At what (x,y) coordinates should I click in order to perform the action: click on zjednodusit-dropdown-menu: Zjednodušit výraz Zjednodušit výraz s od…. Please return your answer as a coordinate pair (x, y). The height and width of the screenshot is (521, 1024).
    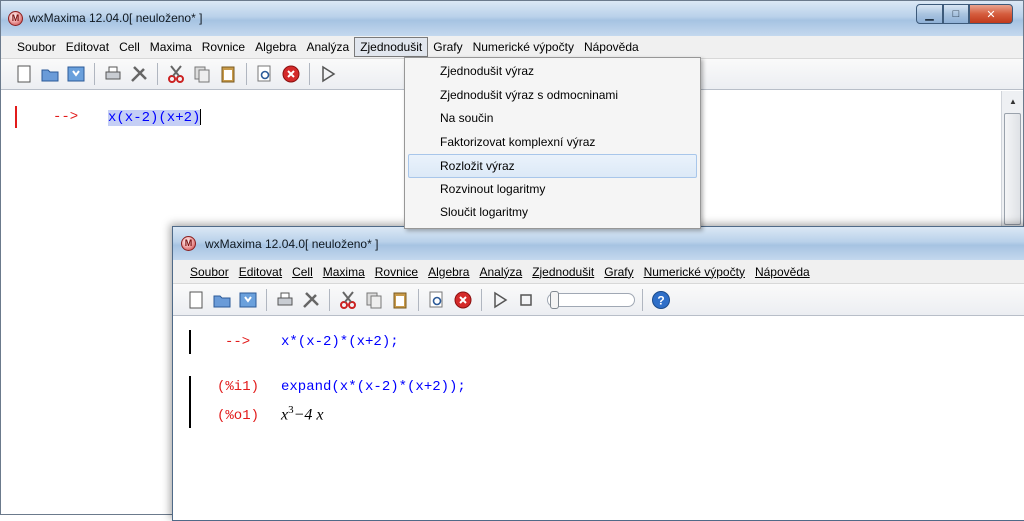
    Looking at the image, I should click on (552, 143).